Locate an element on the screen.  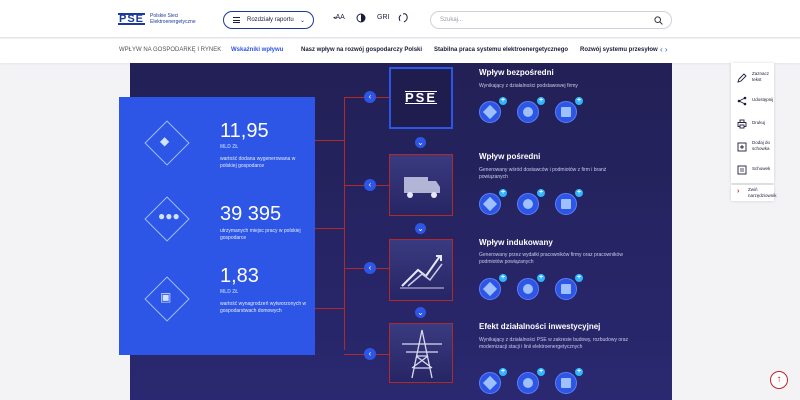
clipboard-icon is located at coordinates (742, 170).